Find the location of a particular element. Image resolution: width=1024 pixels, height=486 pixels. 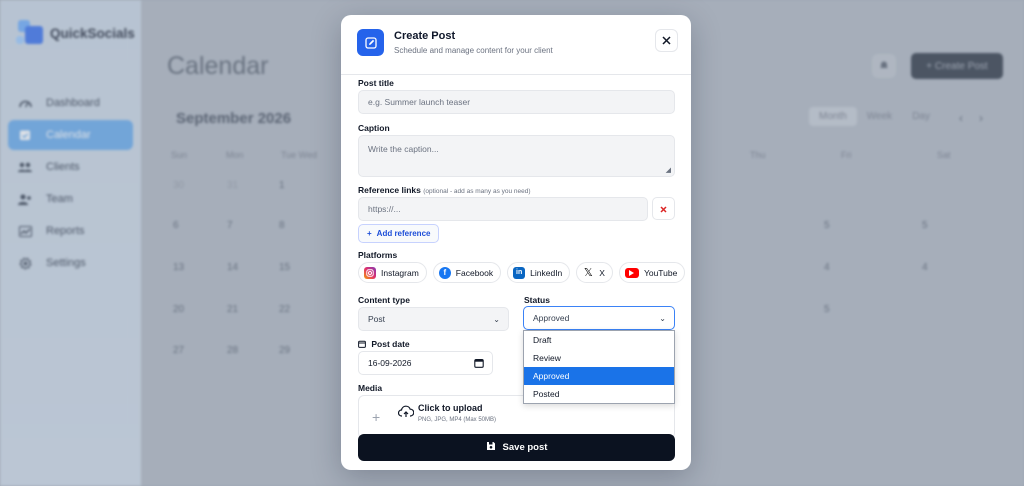

cloud-upload-icon is located at coordinates (406, 414).